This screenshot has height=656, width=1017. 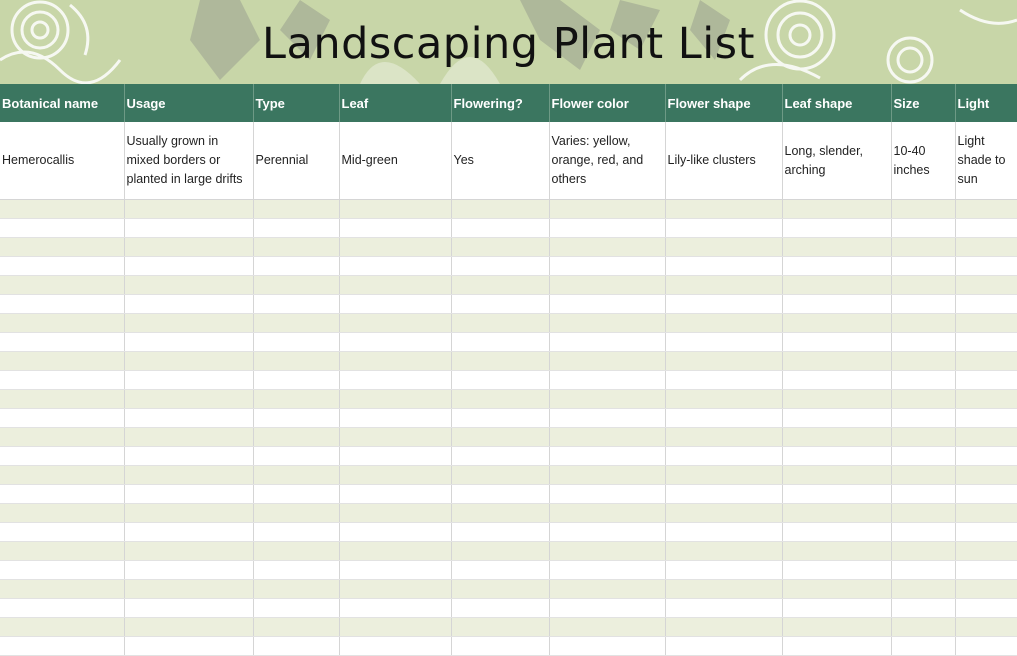 What do you see at coordinates (986, 161) in the screenshot?
I see `table-cell: Light shade to sun` at bounding box center [986, 161].